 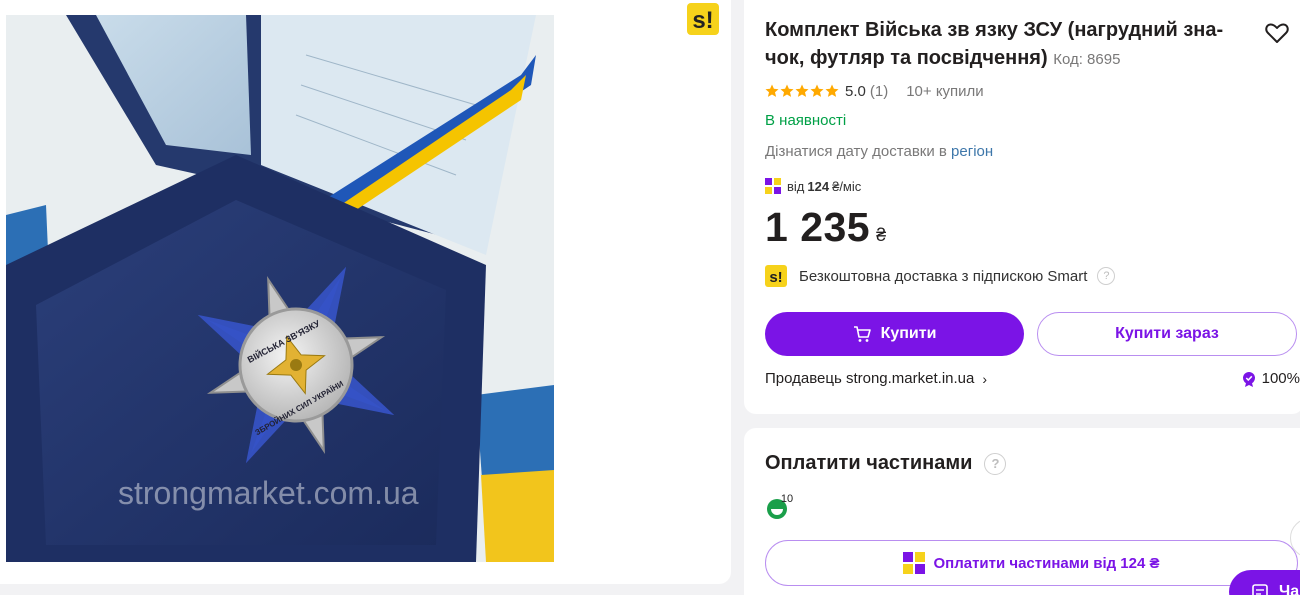 I want to click on cart-icon, so click(x=862, y=334).